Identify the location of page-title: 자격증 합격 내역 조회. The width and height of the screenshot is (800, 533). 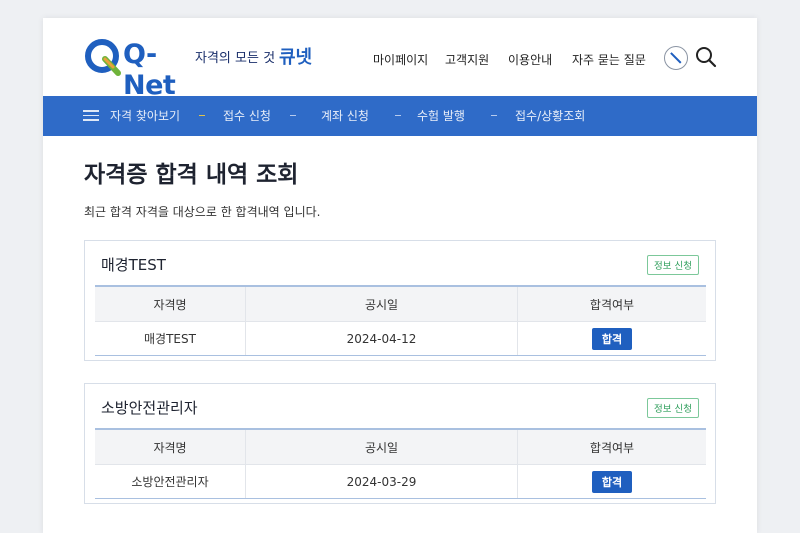
(191, 175).